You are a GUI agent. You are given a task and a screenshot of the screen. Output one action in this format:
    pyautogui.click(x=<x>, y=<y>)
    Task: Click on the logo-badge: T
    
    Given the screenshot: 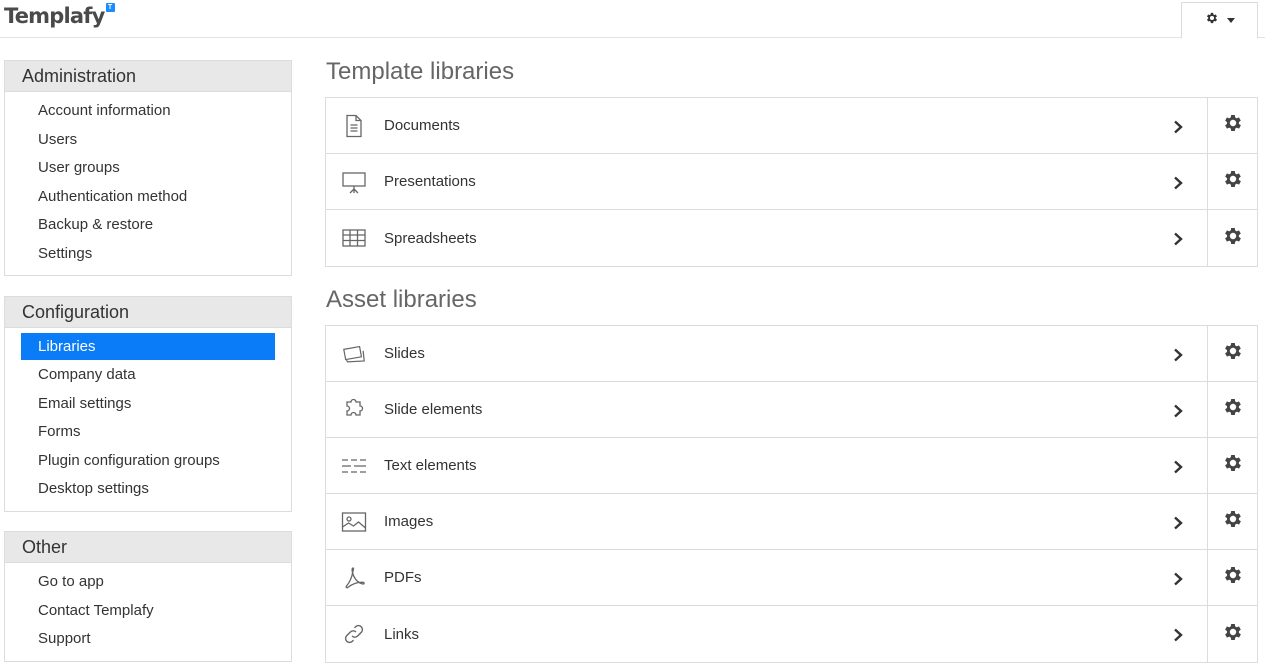 What is the action you would take?
    pyautogui.click(x=110, y=7)
    